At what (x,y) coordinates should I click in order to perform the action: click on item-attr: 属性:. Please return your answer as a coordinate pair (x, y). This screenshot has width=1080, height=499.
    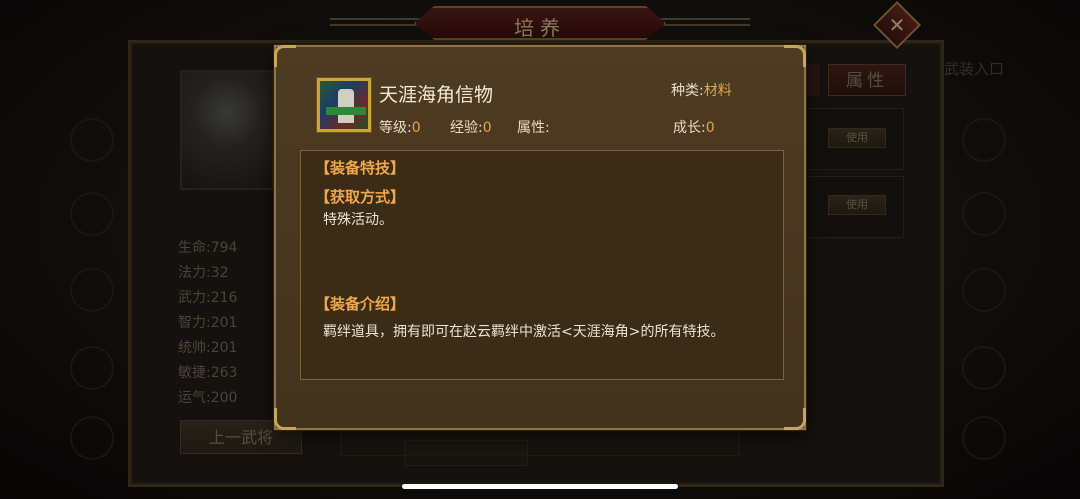
    Looking at the image, I should click on (533, 127).